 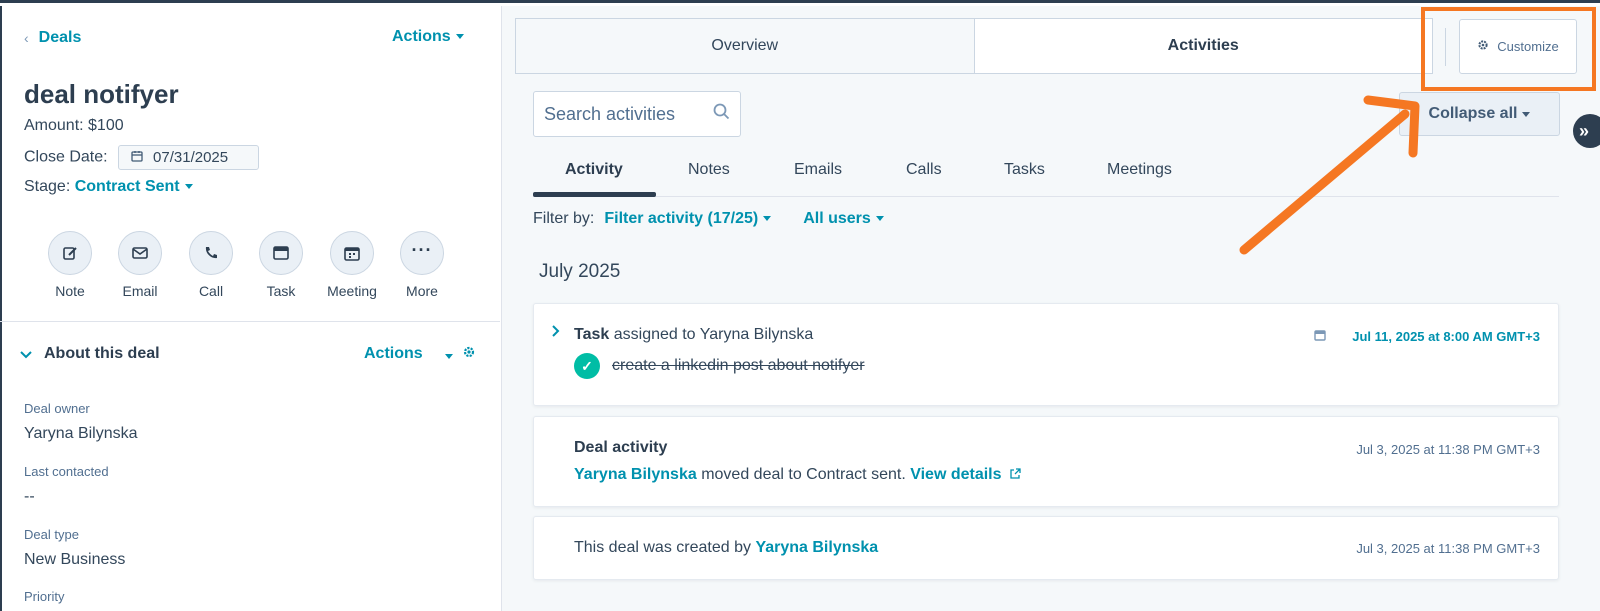 What do you see at coordinates (1024, 170) in the screenshot?
I see `subtab-tasks: Tasks` at bounding box center [1024, 170].